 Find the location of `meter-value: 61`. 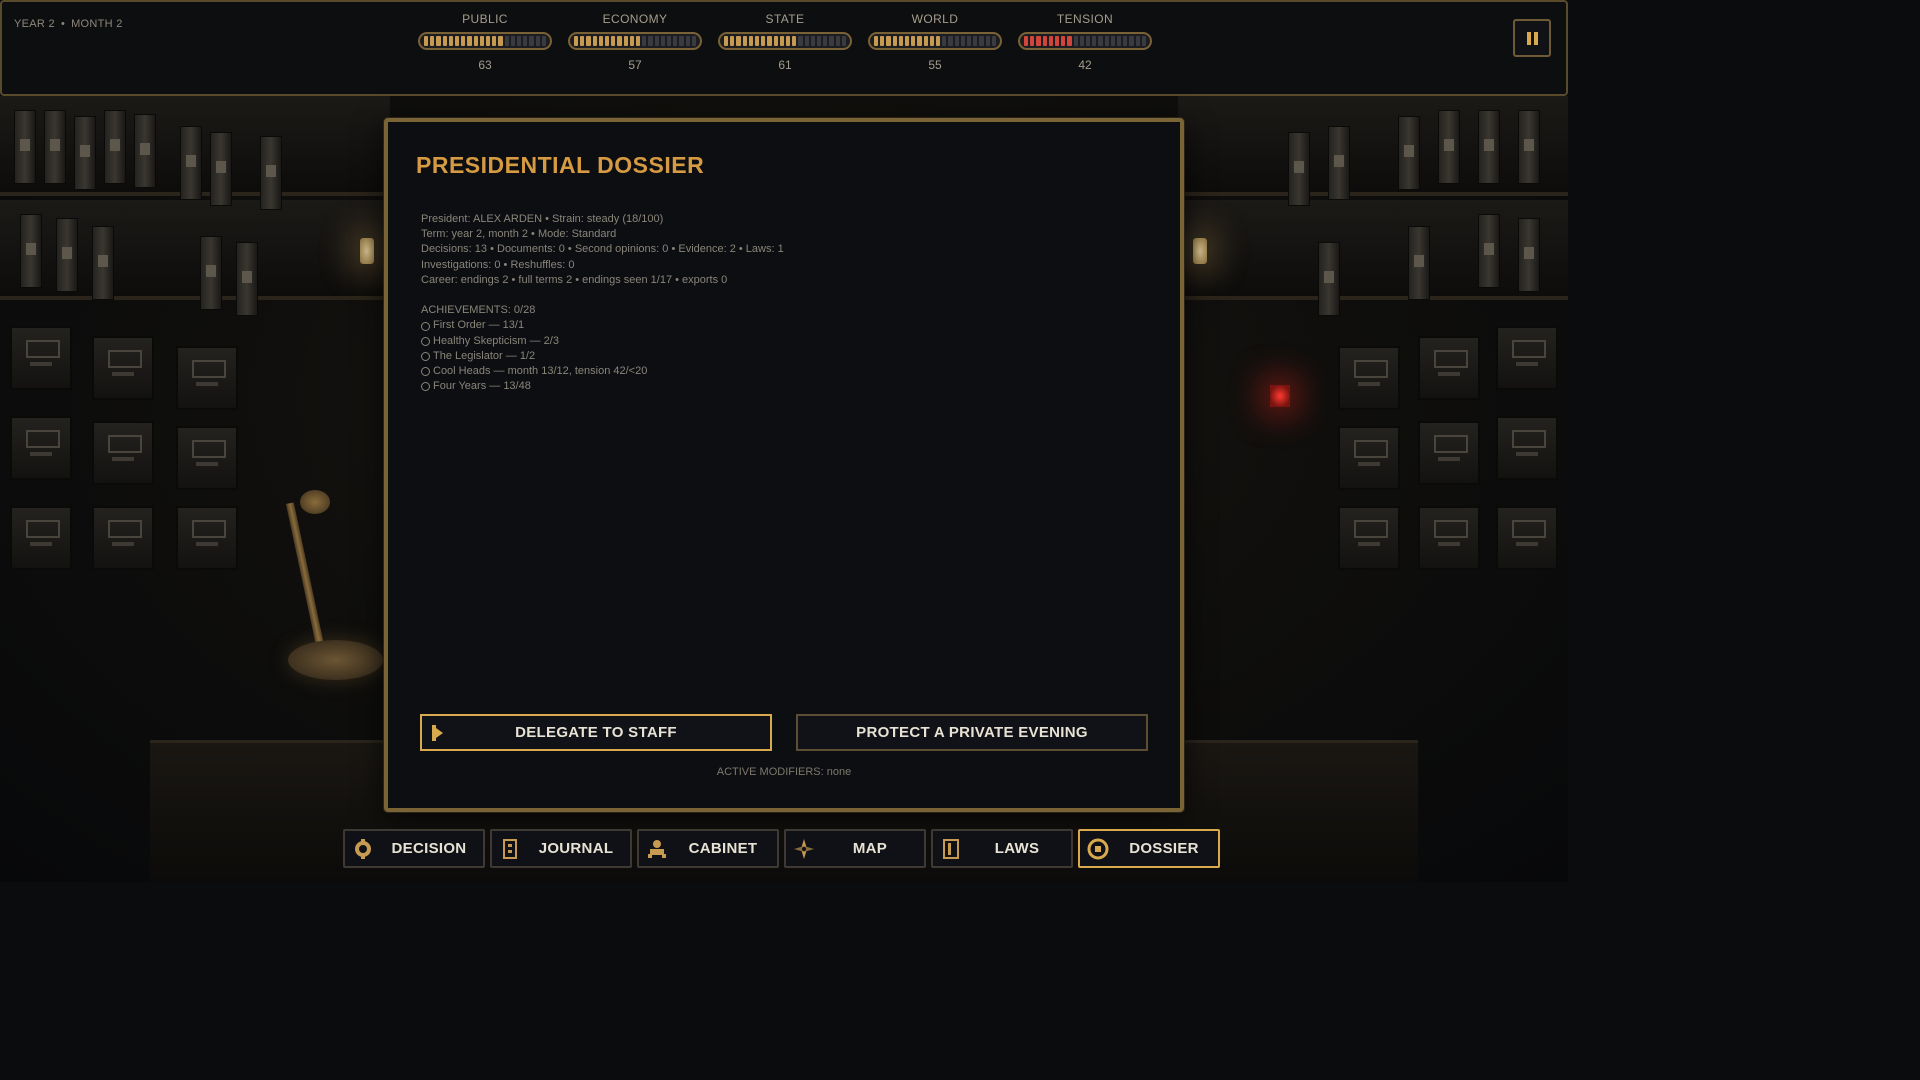

meter-value: 61 is located at coordinates (785, 65).